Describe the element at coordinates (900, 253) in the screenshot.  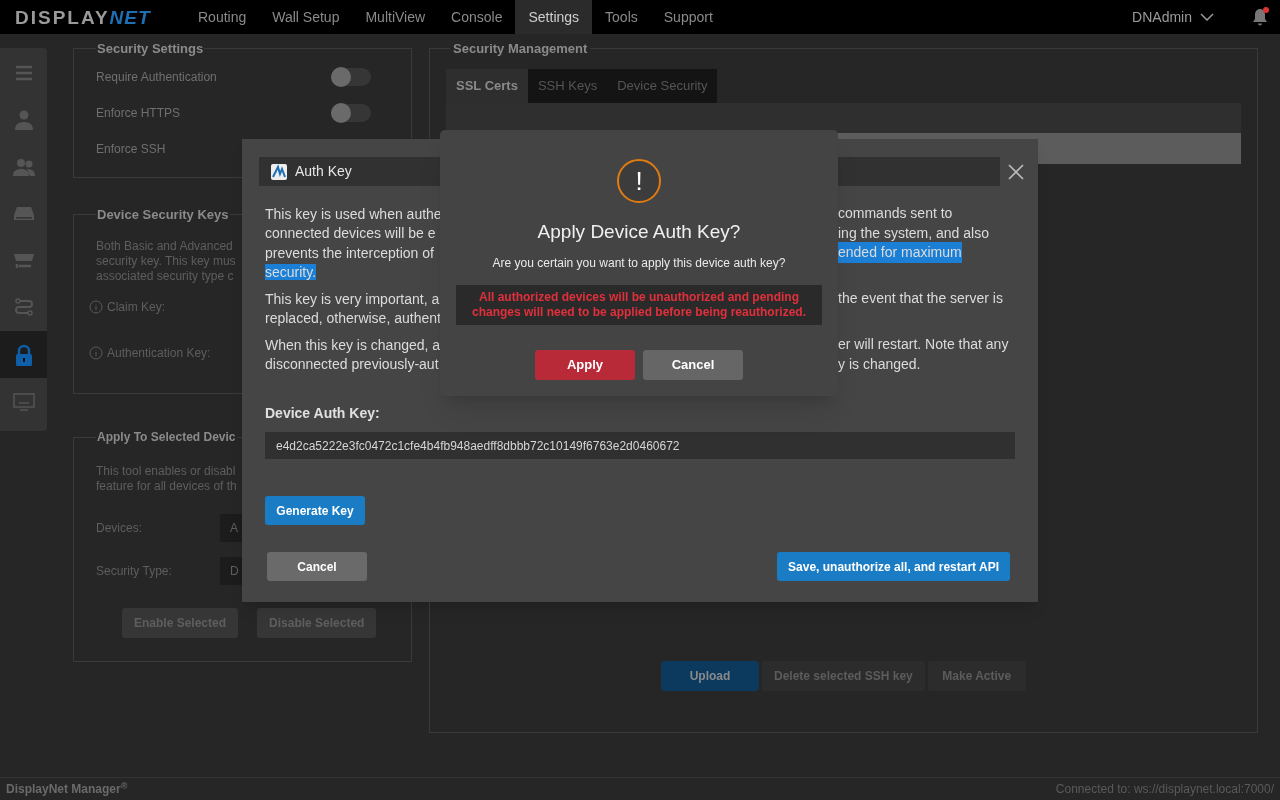
I see `dialog-text: ended for maximum` at that location.